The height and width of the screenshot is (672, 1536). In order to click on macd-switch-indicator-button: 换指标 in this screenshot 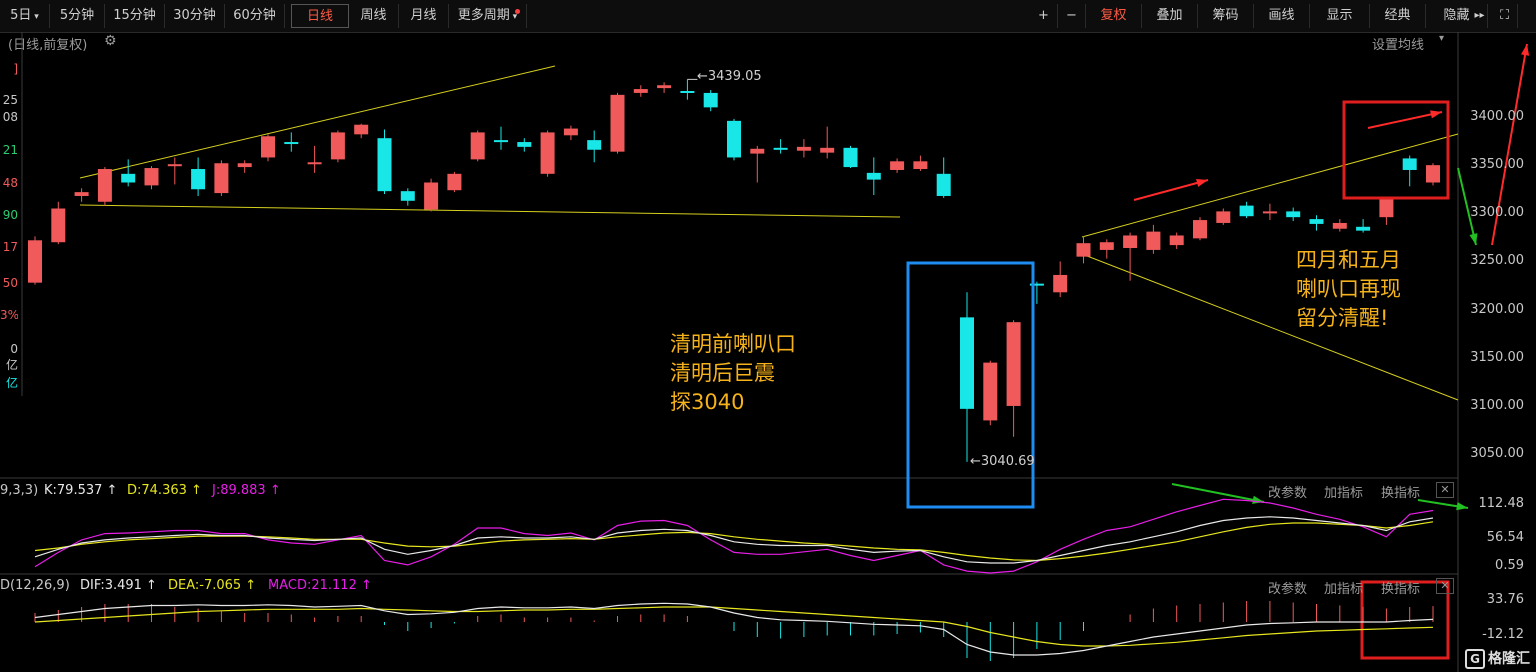, I will do `click(1400, 587)`.